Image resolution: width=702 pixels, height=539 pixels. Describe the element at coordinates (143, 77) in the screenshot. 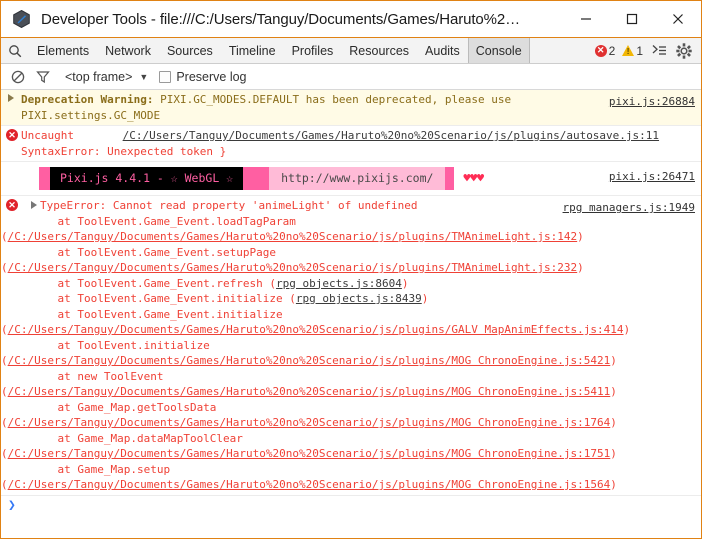

I see `chevron-down-icon: ▼` at that location.